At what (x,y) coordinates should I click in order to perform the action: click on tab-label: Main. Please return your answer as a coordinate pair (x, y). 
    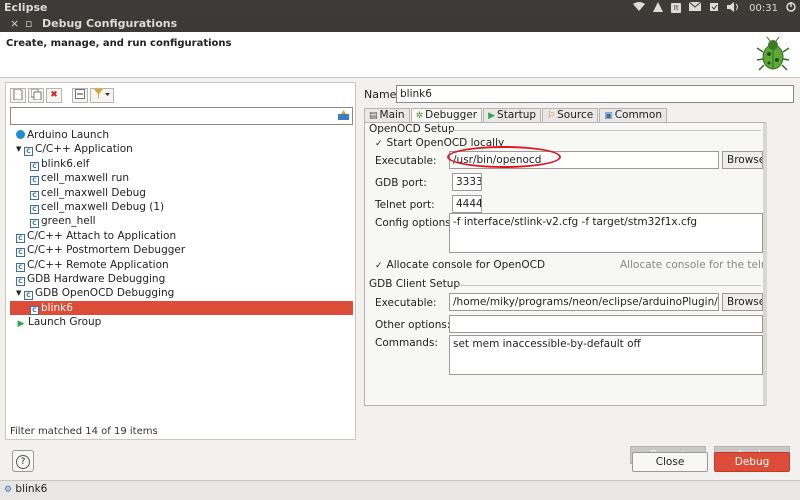
    Looking at the image, I should click on (392, 115).